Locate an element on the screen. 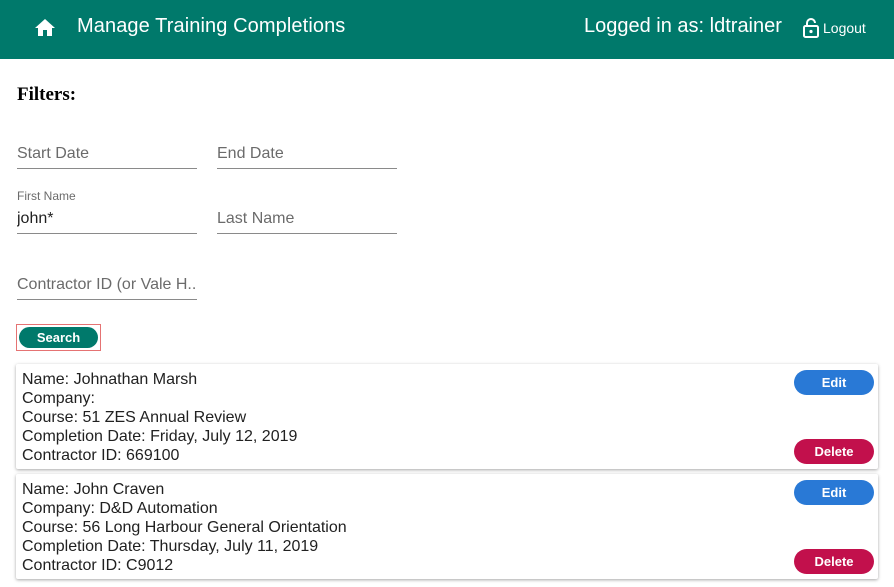  result-course: Course: 51 ZES Annual Review is located at coordinates (134, 417).